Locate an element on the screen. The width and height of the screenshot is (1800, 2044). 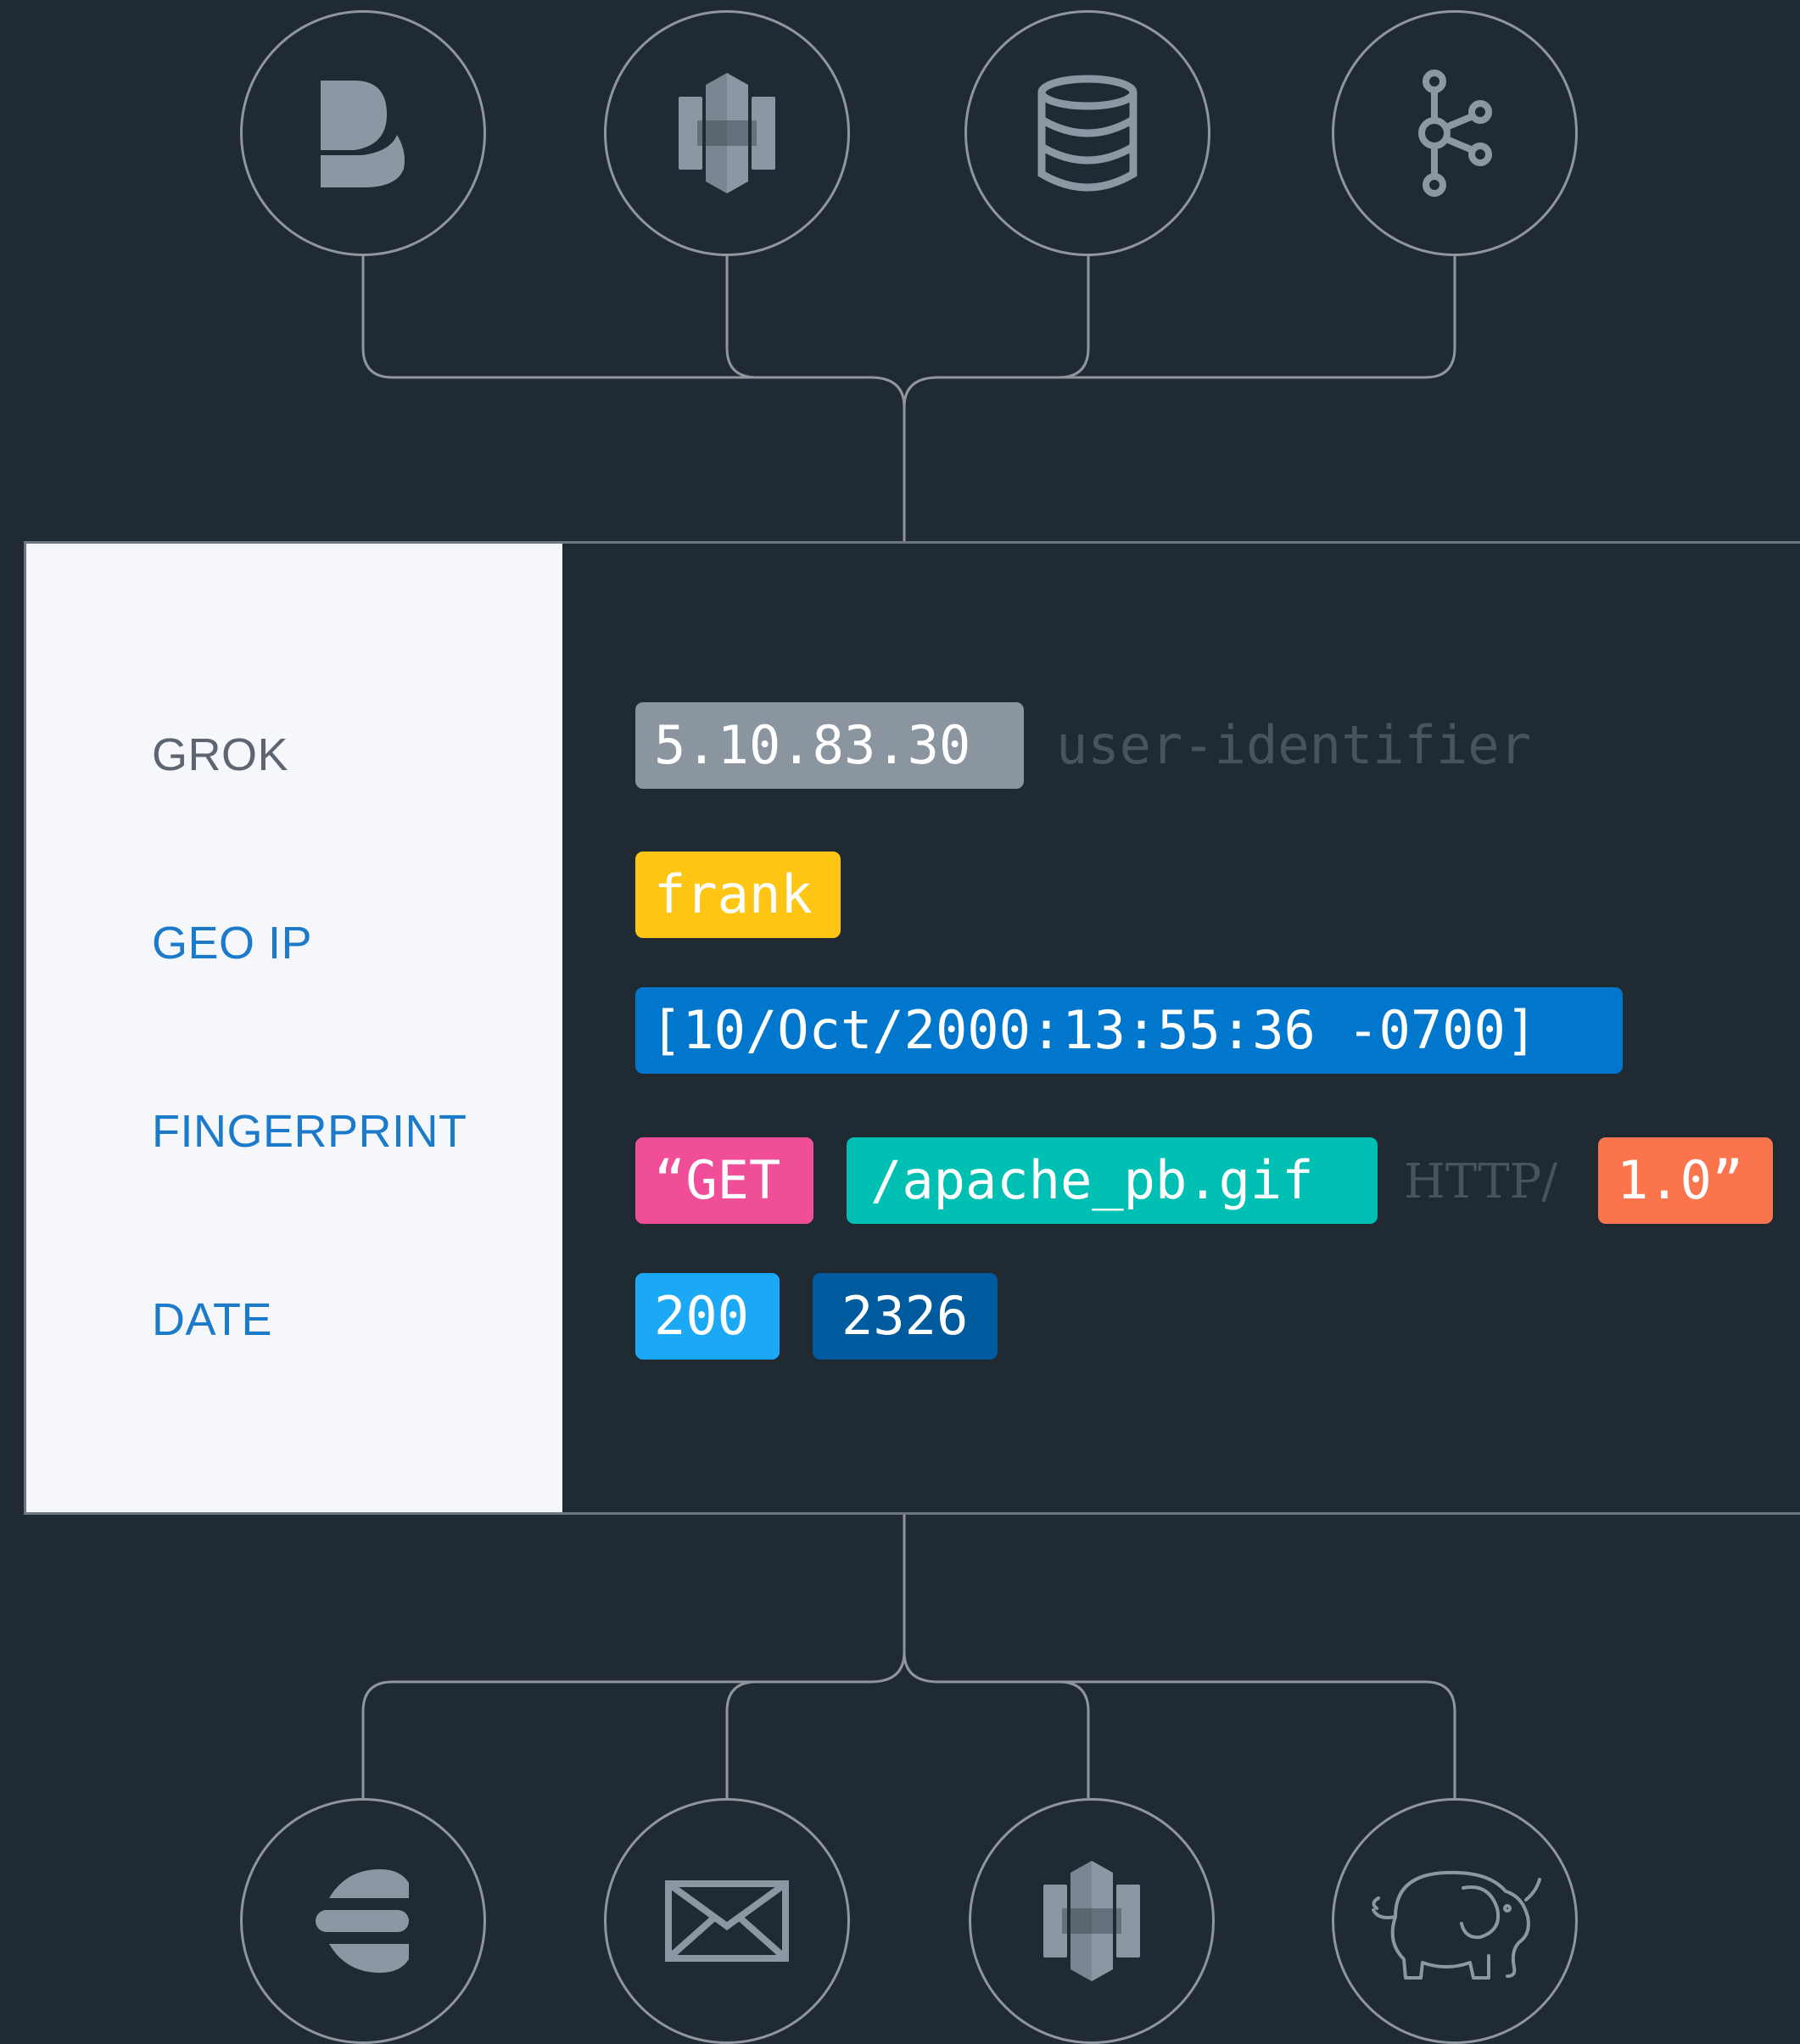
token-status: 200 is located at coordinates (707, 1316).